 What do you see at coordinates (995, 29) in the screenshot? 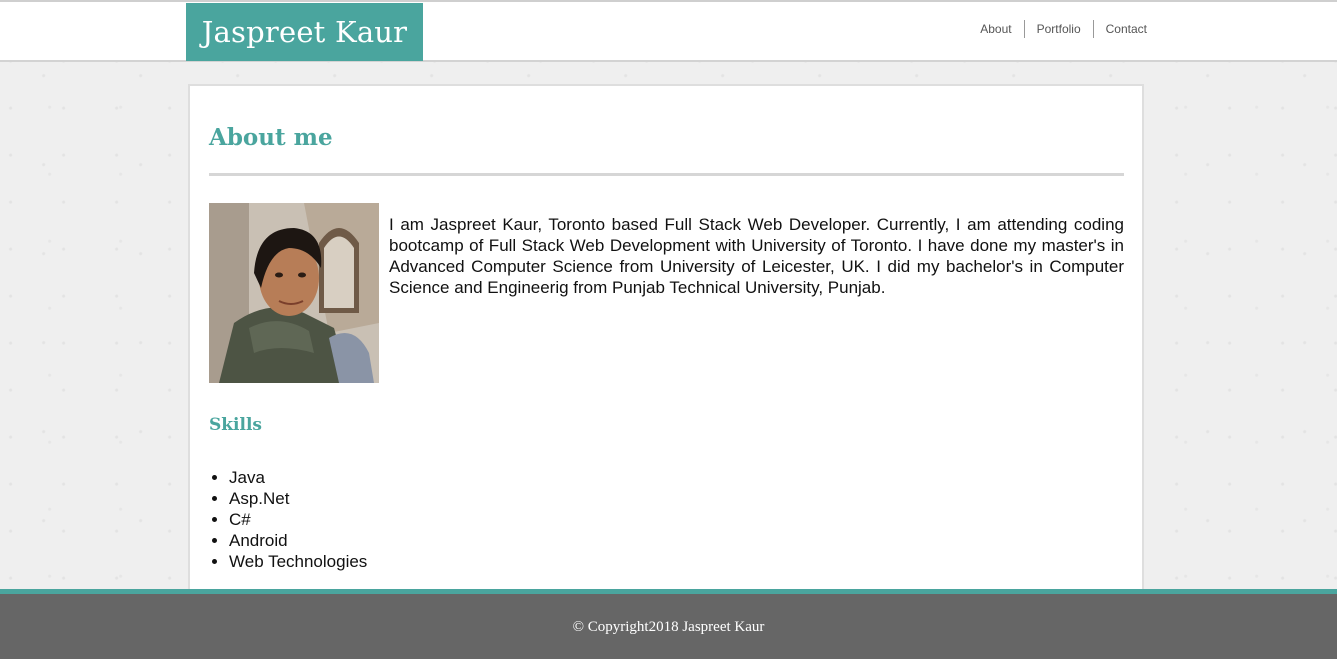
I see `nav-about-link: About` at bounding box center [995, 29].